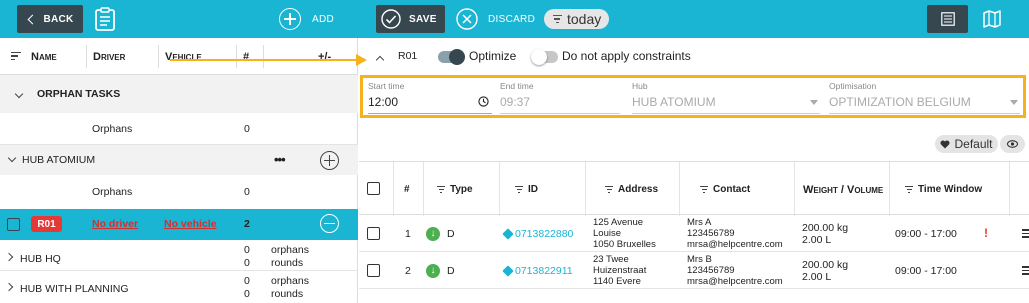 The height and width of the screenshot is (303, 1029). What do you see at coordinates (557, 19) in the screenshot?
I see `filter-icon` at bounding box center [557, 19].